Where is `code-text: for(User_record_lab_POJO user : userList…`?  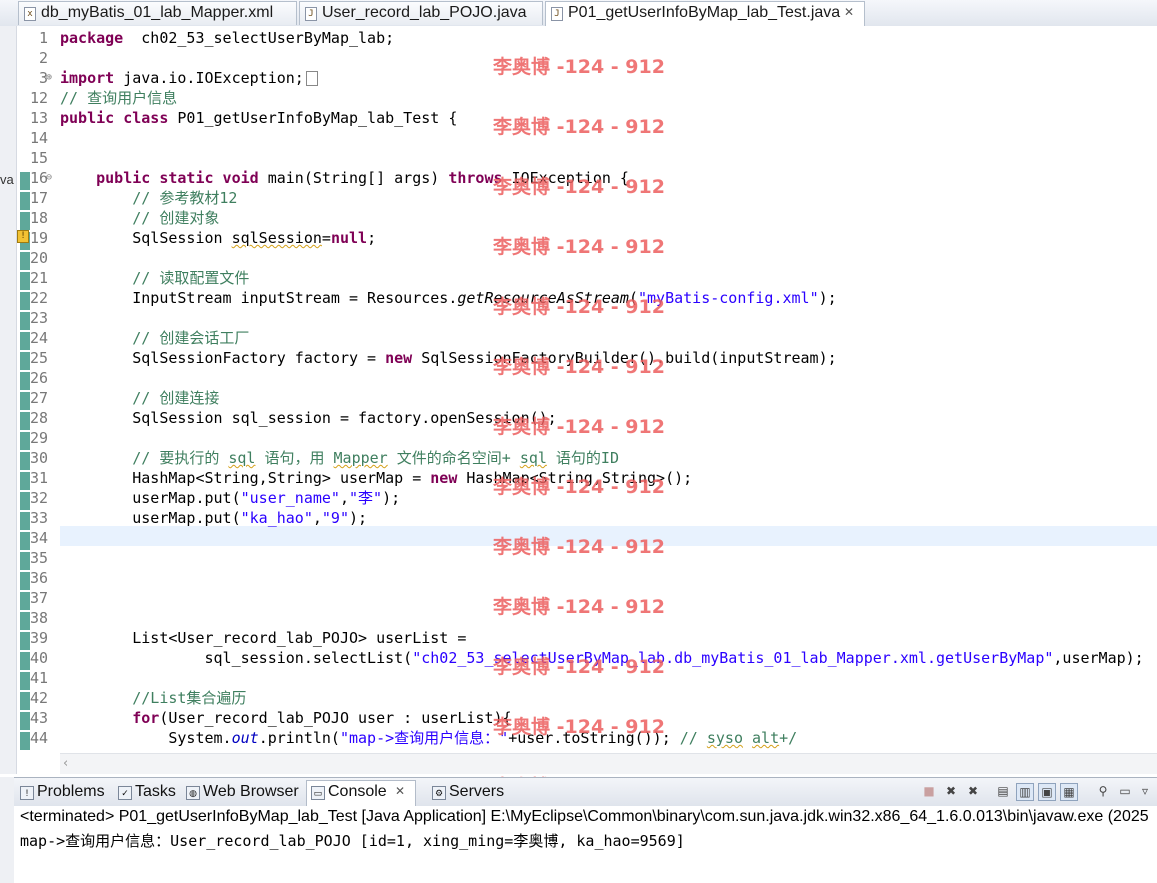 code-text: for(User_record_lab_POJO user : userList… is located at coordinates (286, 718).